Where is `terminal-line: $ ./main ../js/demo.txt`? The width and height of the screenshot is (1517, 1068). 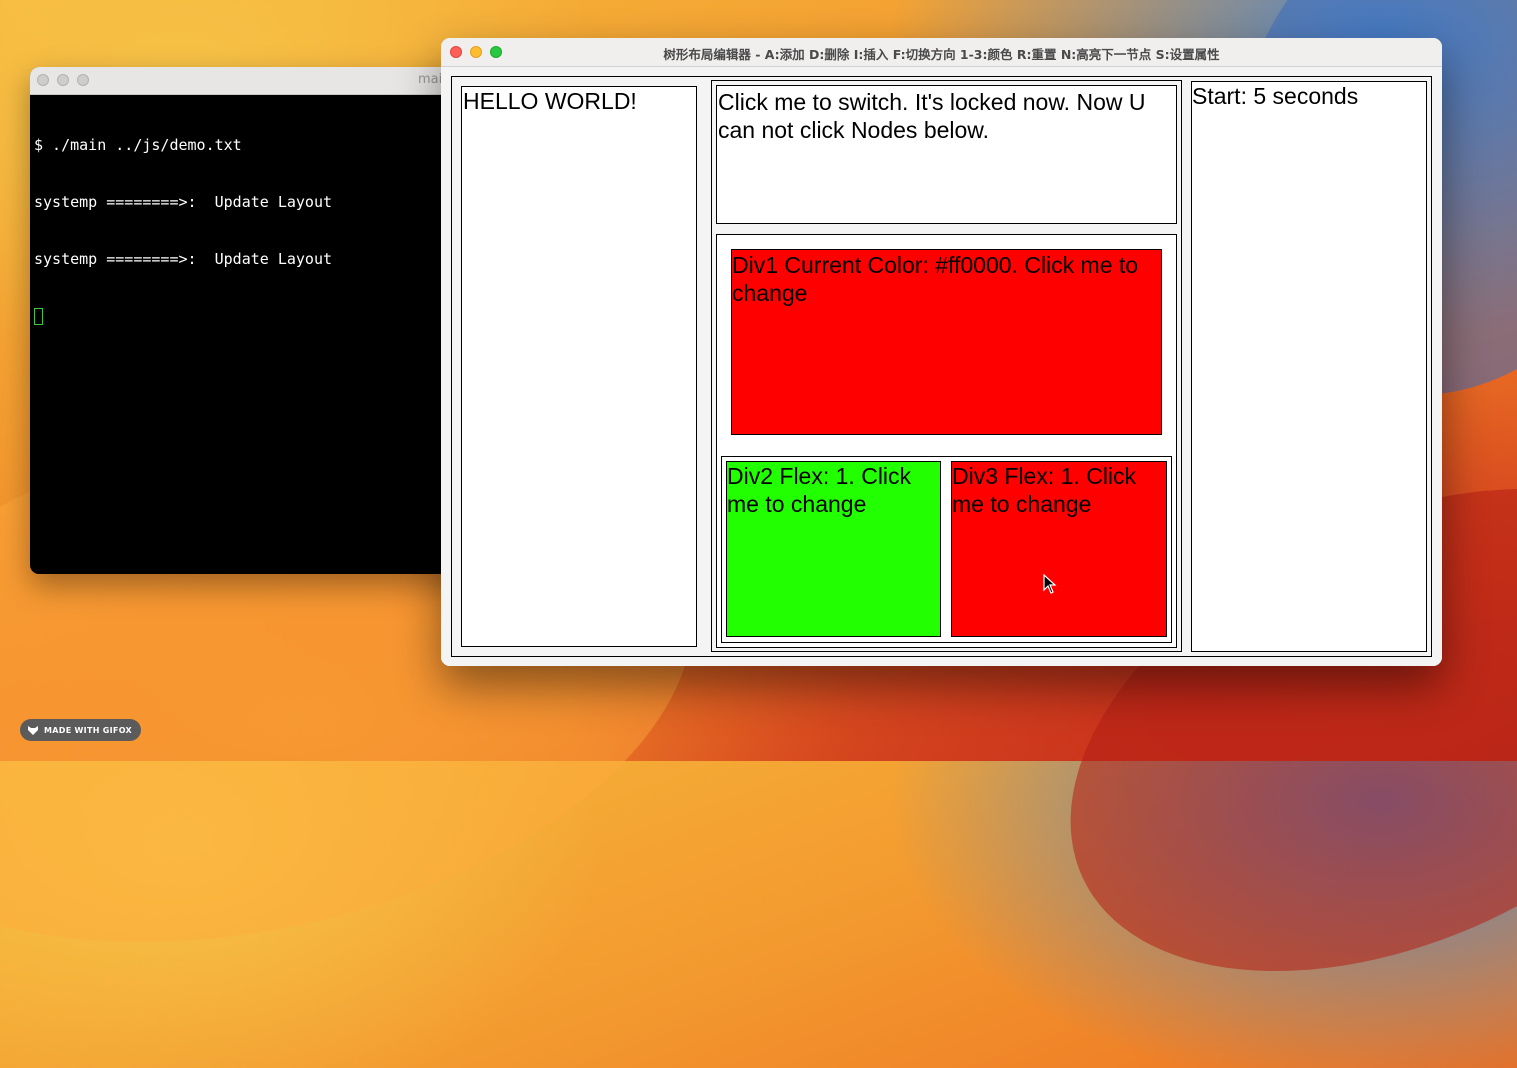 terminal-line: $ ./main ../js/demo.txt is located at coordinates (138, 145).